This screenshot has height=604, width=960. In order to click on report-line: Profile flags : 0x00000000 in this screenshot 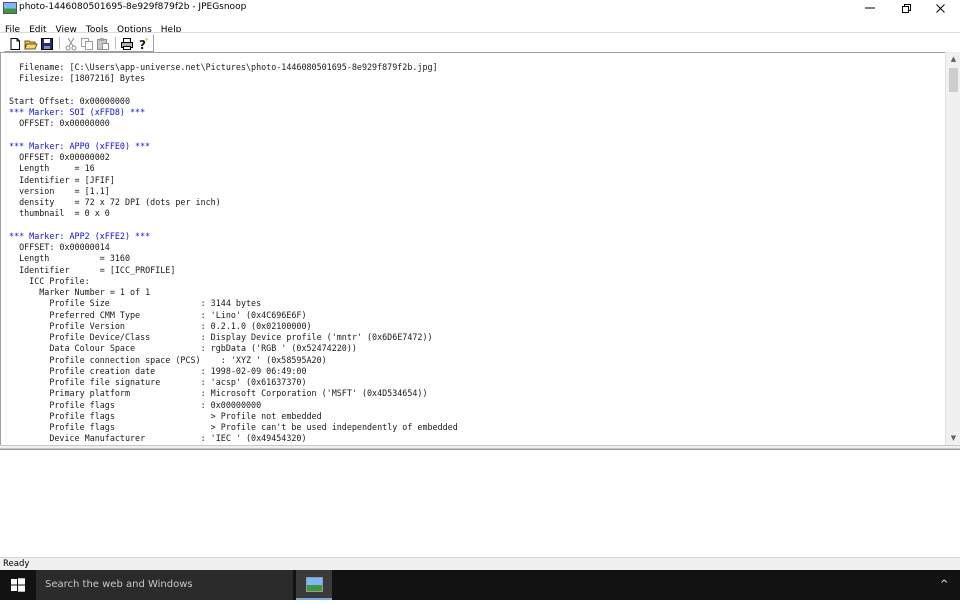, I will do `click(135, 404)`.